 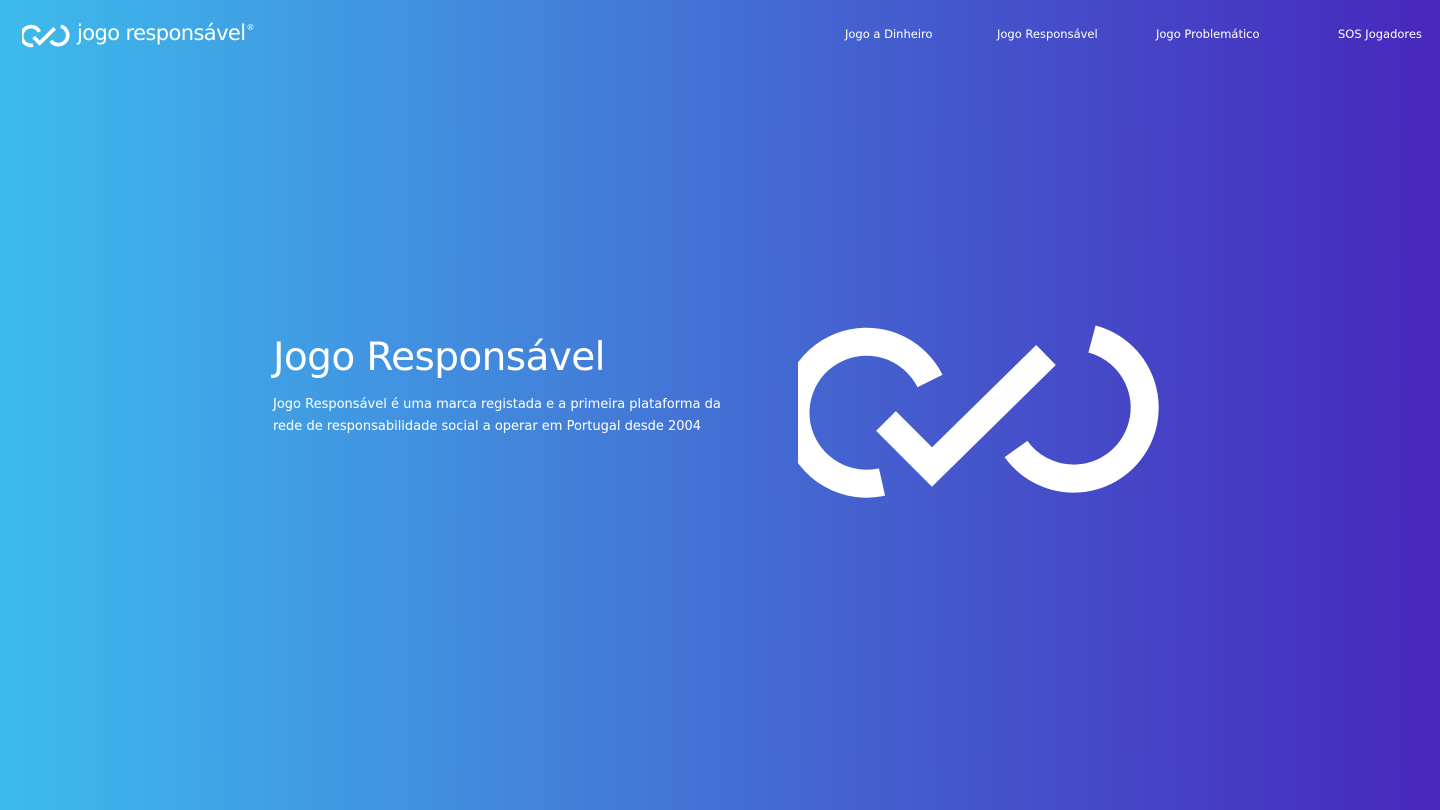 What do you see at coordinates (1380, 34) in the screenshot?
I see `nav-item-sos-jogadores: SOS Jogadores` at bounding box center [1380, 34].